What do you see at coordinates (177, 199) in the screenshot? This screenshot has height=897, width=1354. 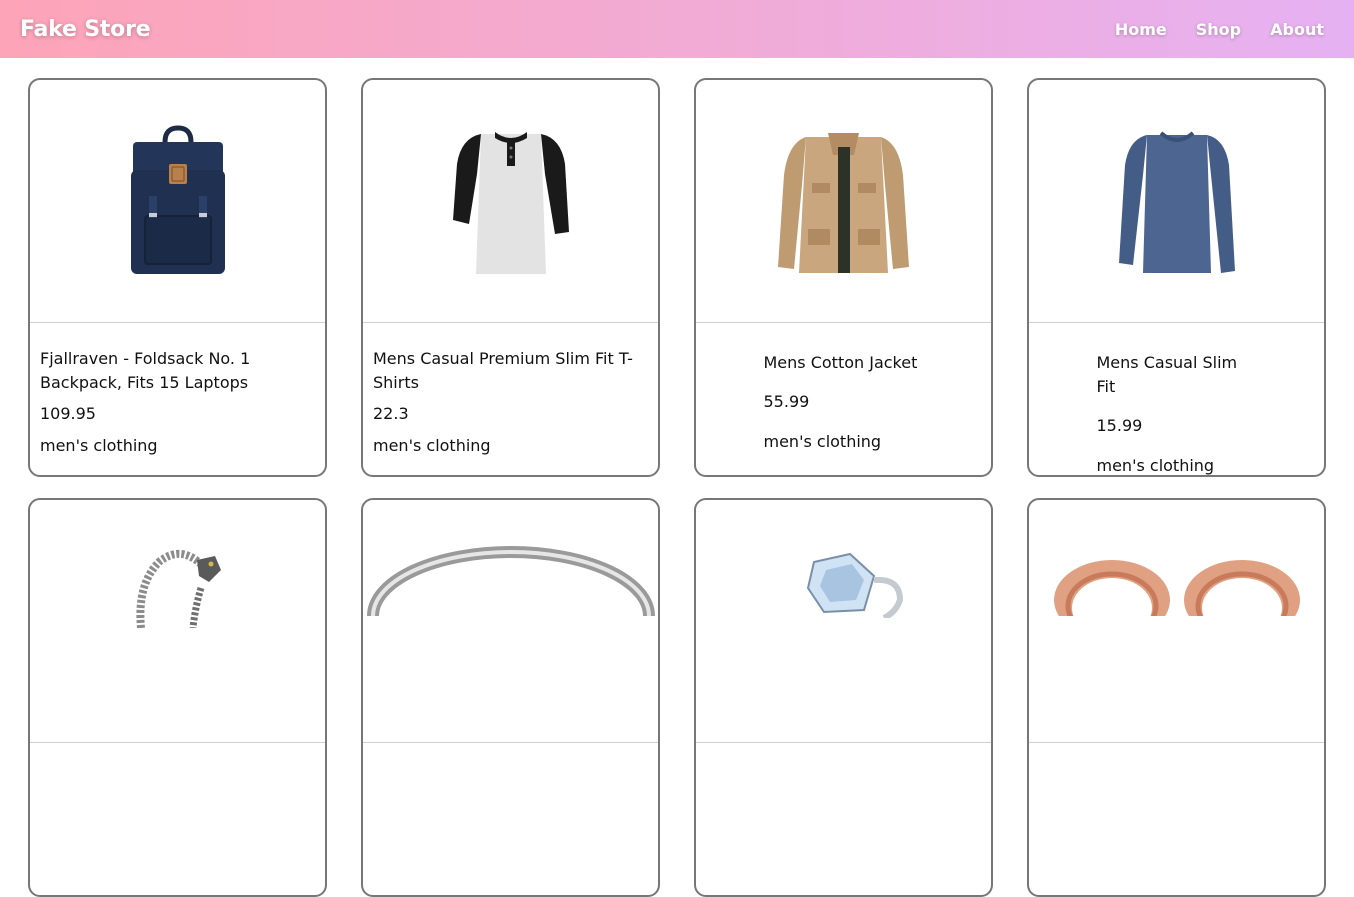 I see `backpack-image` at bounding box center [177, 199].